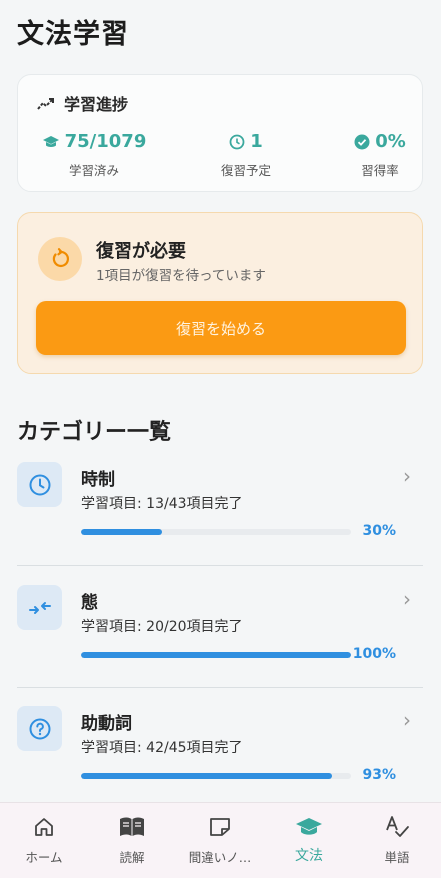 The image size is (441, 878). I want to click on bottom-nav: ホーム 読解 間違いノ… 文法 単語, so click(220, 840).